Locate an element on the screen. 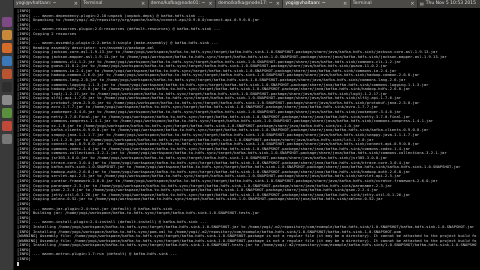 The width and height of the screenshot is (480, 270). launcher-dash-icon is located at coordinates (6, 22).